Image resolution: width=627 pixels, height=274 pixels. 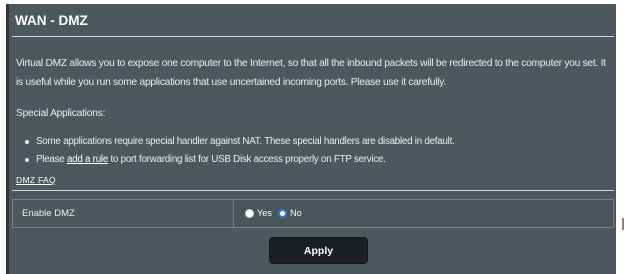 I want to click on dmz-faq-link: DMZ FAQ, so click(x=36, y=180).